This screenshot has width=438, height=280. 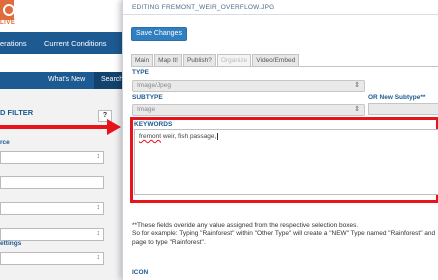 What do you see at coordinates (218, 136) in the screenshot?
I see `text-caret` at bounding box center [218, 136].